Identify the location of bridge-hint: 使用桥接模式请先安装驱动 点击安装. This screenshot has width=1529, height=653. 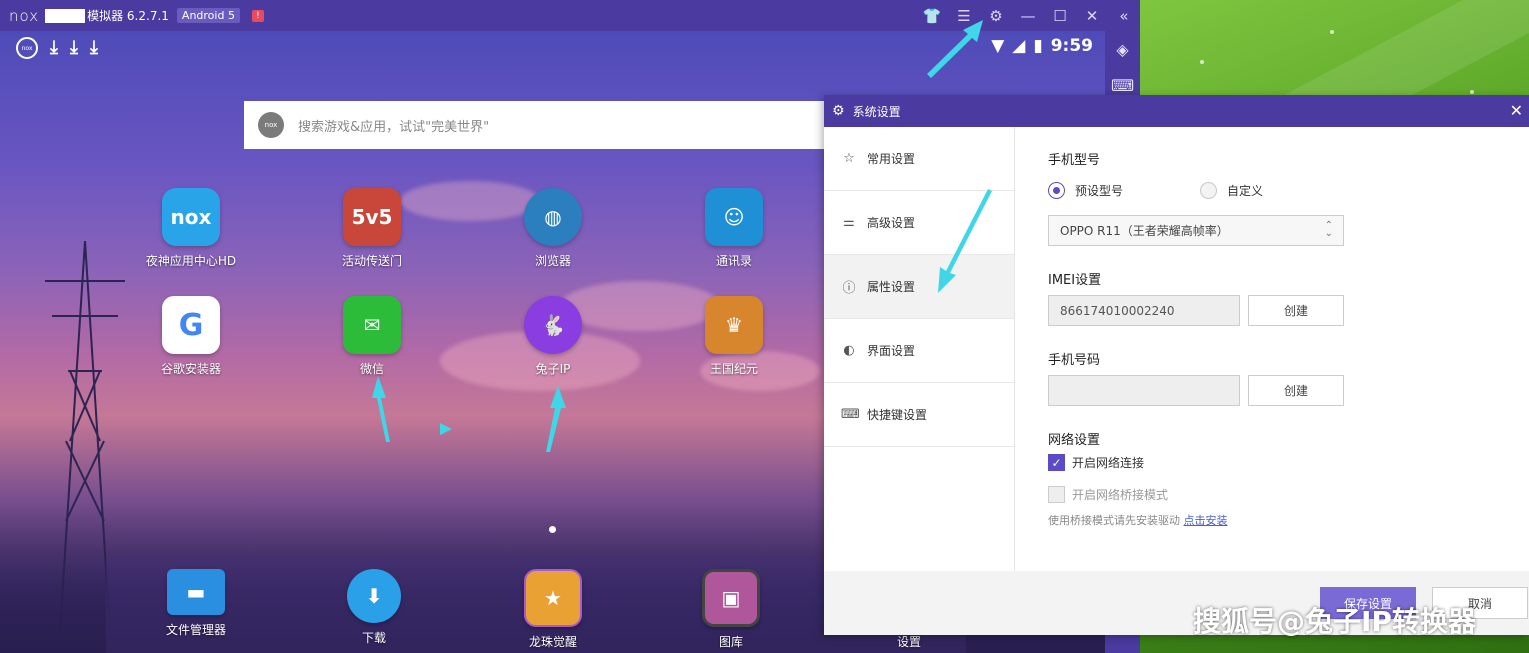
(1138, 520).